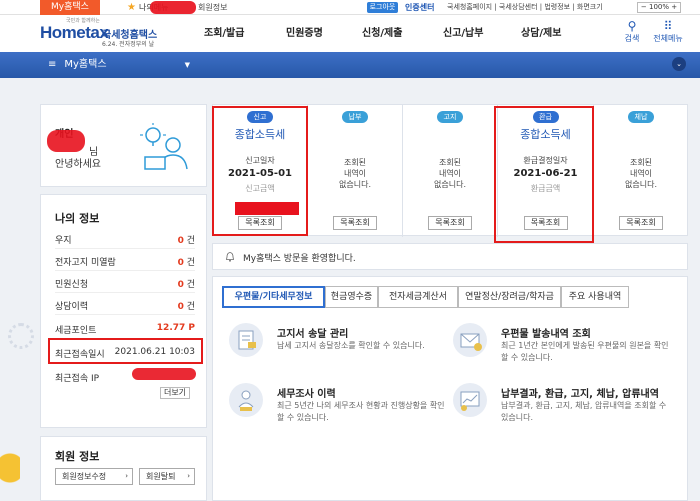  Describe the element at coordinates (76, 331) in the screenshot. I see `info-label: 세금포인트` at that location.